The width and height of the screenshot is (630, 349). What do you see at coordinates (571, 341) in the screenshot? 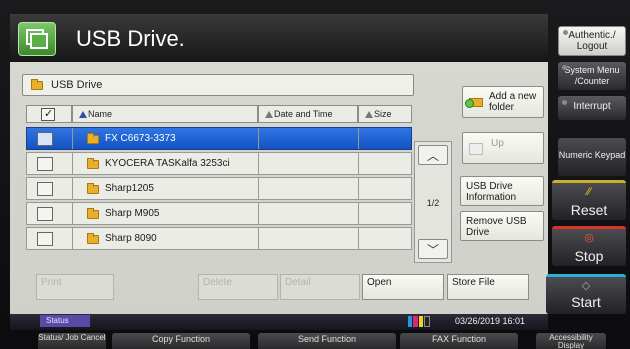
I see `accessibility-display-button: Accessibility Display` at bounding box center [571, 341].